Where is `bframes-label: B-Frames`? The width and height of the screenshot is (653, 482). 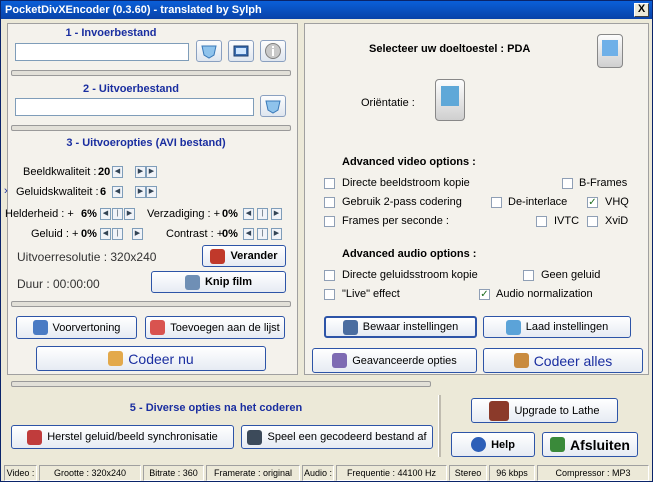
bframes-label: B-Frames is located at coordinates (603, 183).